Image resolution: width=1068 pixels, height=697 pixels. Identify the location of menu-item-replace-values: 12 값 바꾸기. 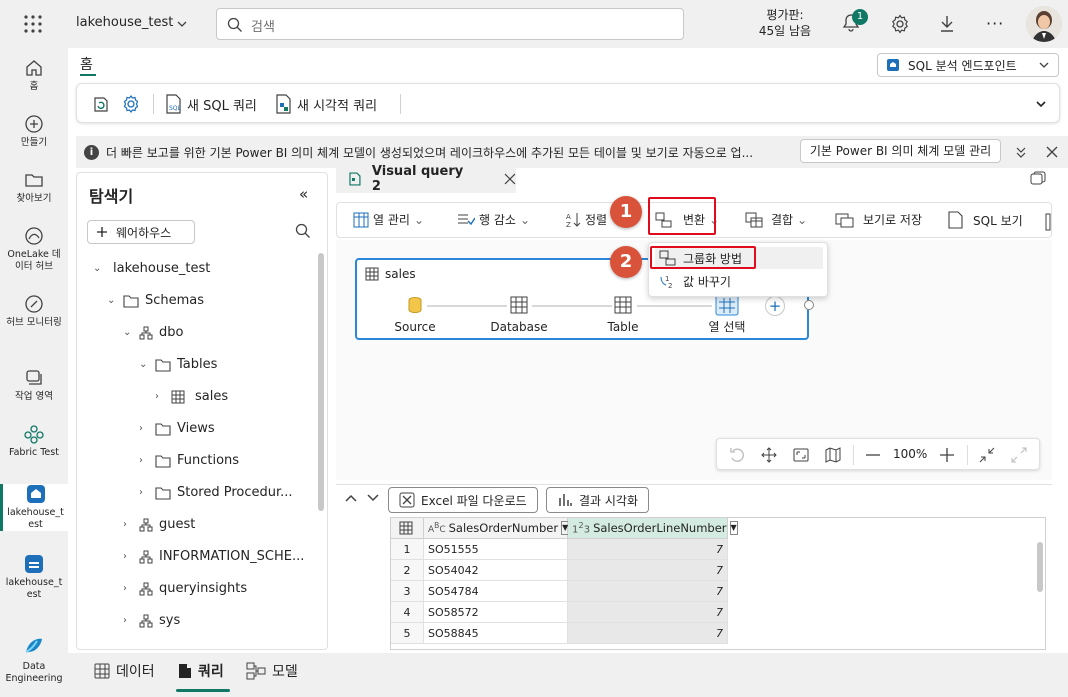
(739, 281).